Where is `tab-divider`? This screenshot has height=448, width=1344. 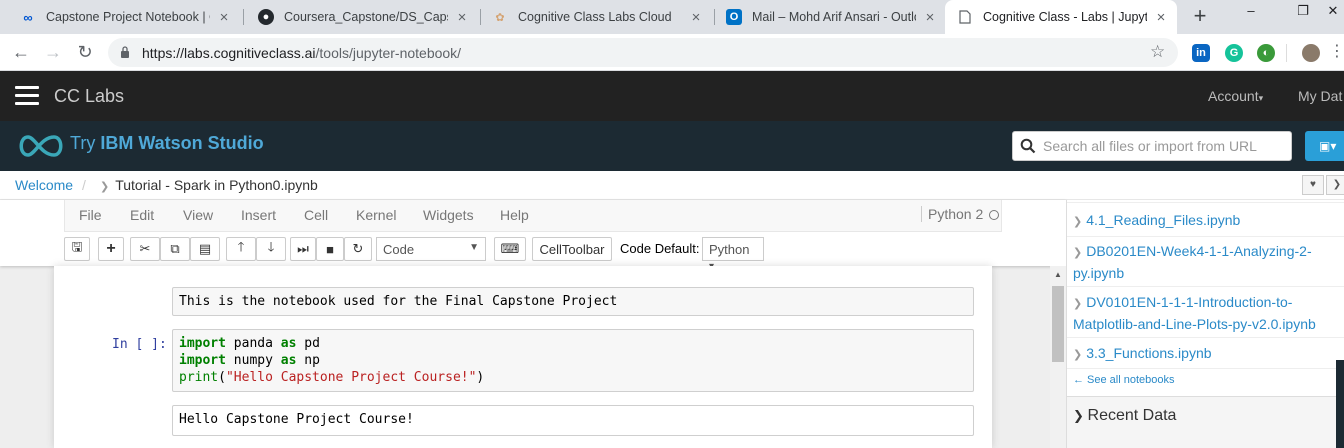 tab-divider is located at coordinates (243, 17).